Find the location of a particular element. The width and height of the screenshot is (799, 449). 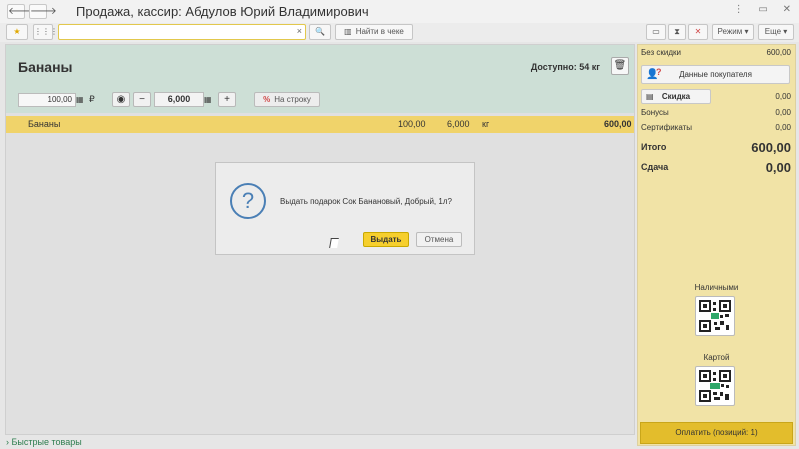

grid-icon: ⋮⋮⋮ is located at coordinates (46, 31).